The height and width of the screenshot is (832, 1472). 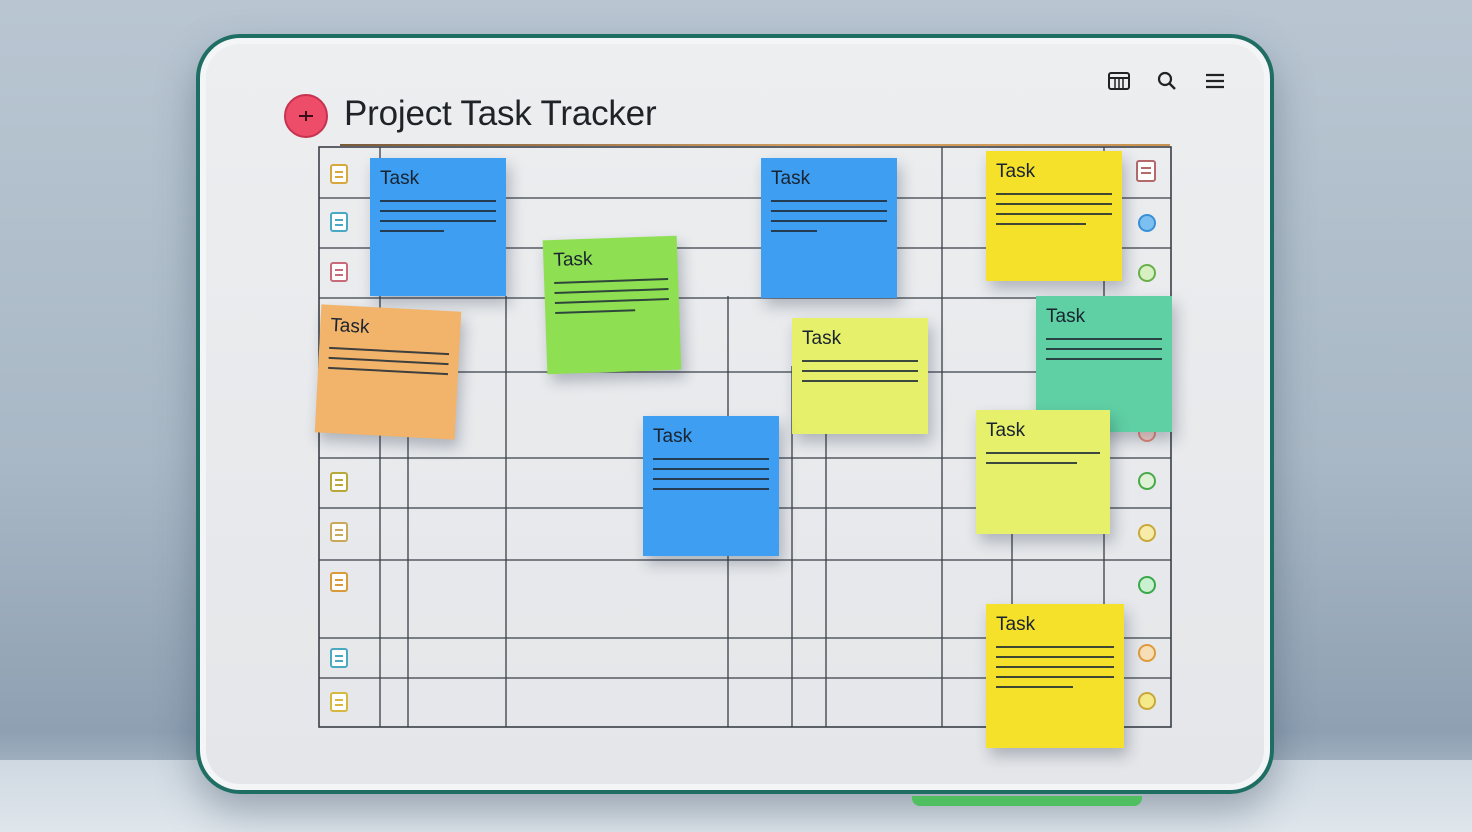 I want to click on app-logo-icon, so click(x=306, y=116).